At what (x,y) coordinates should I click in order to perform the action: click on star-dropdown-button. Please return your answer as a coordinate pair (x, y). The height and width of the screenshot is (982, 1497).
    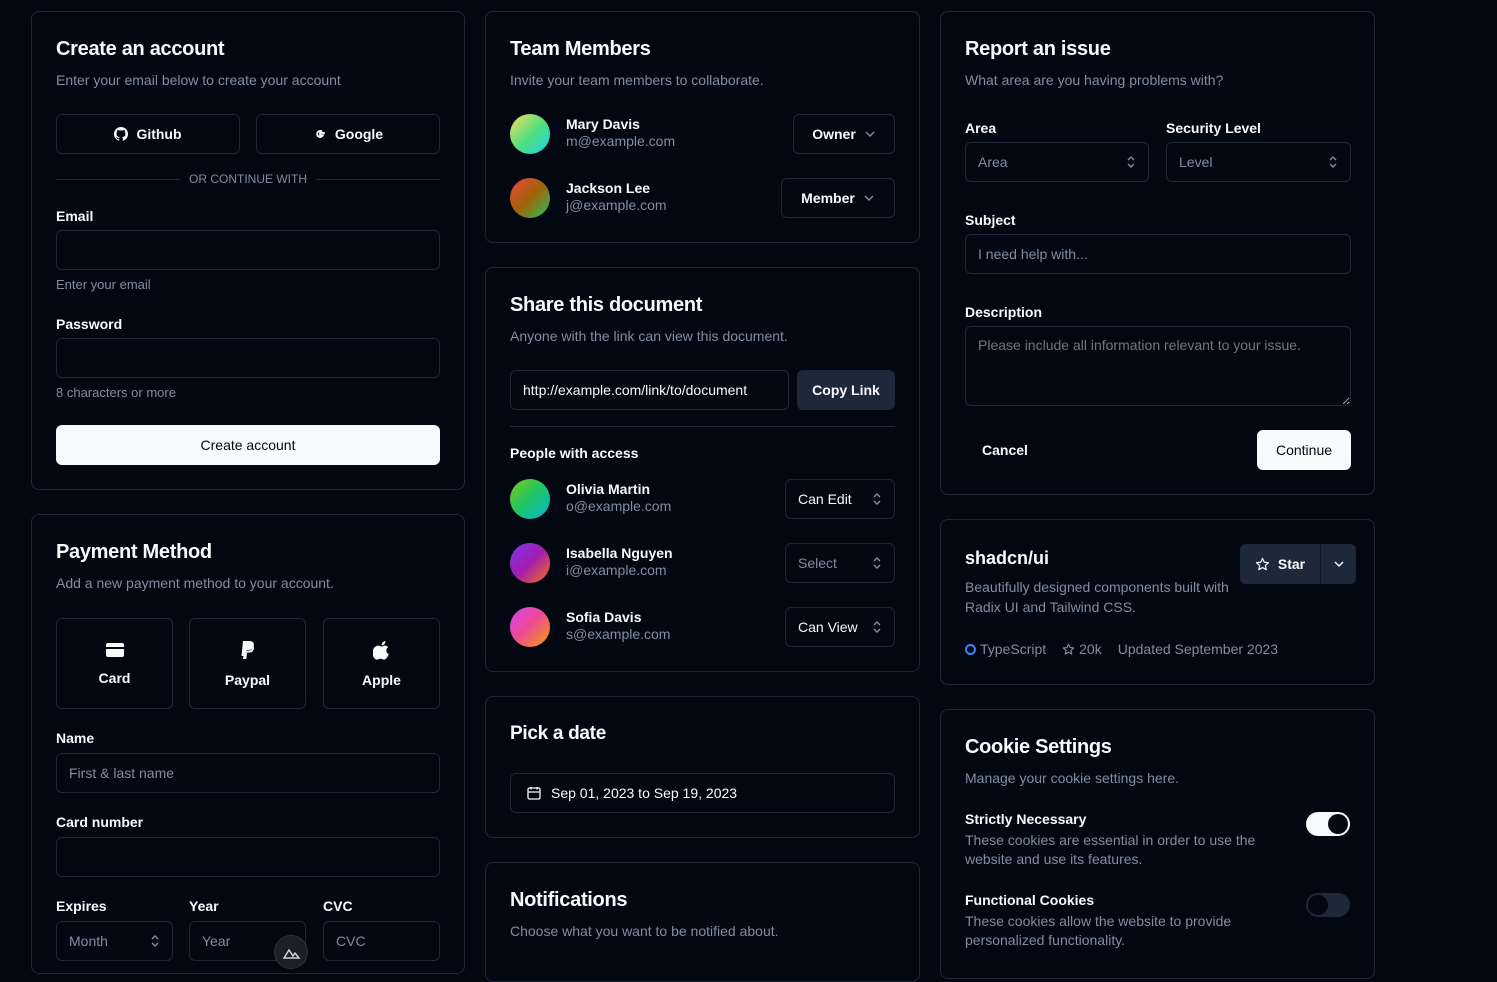
    Looking at the image, I should click on (1338, 564).